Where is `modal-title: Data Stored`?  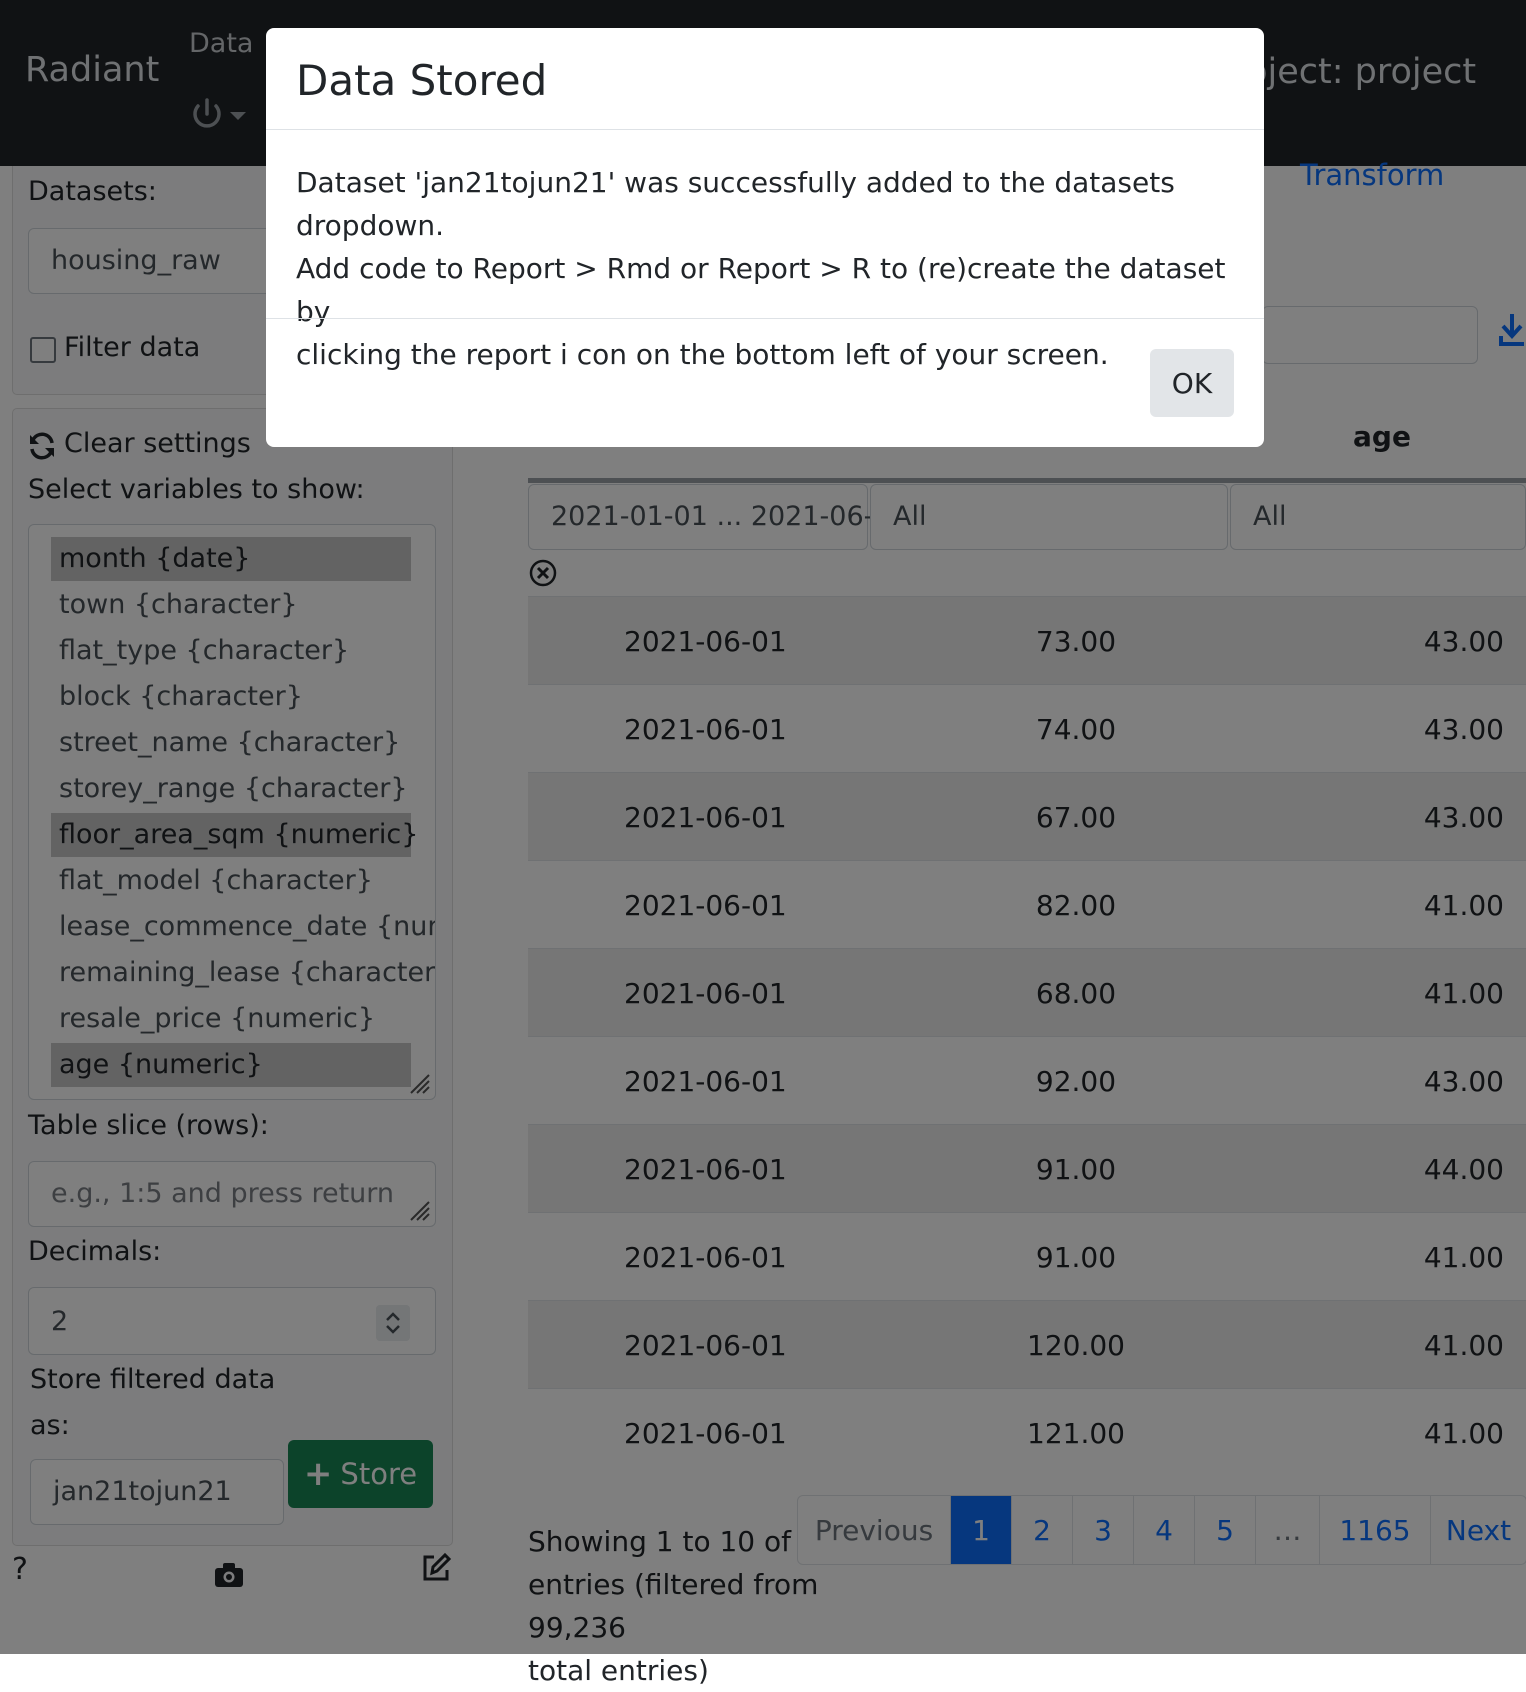
modal-title: Data Stored is located at coordinates (422, 80).